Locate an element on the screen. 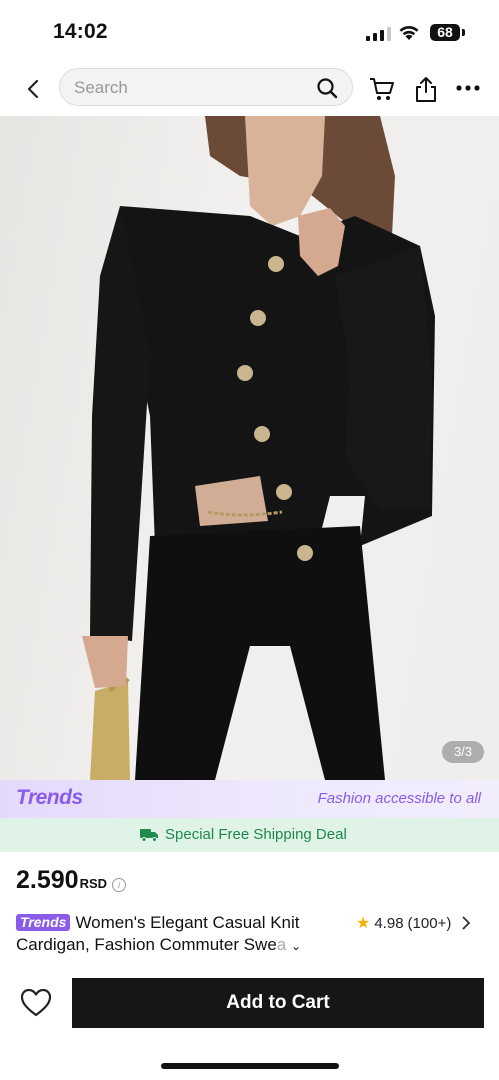  share-icon is located at coordinates (426, 89).